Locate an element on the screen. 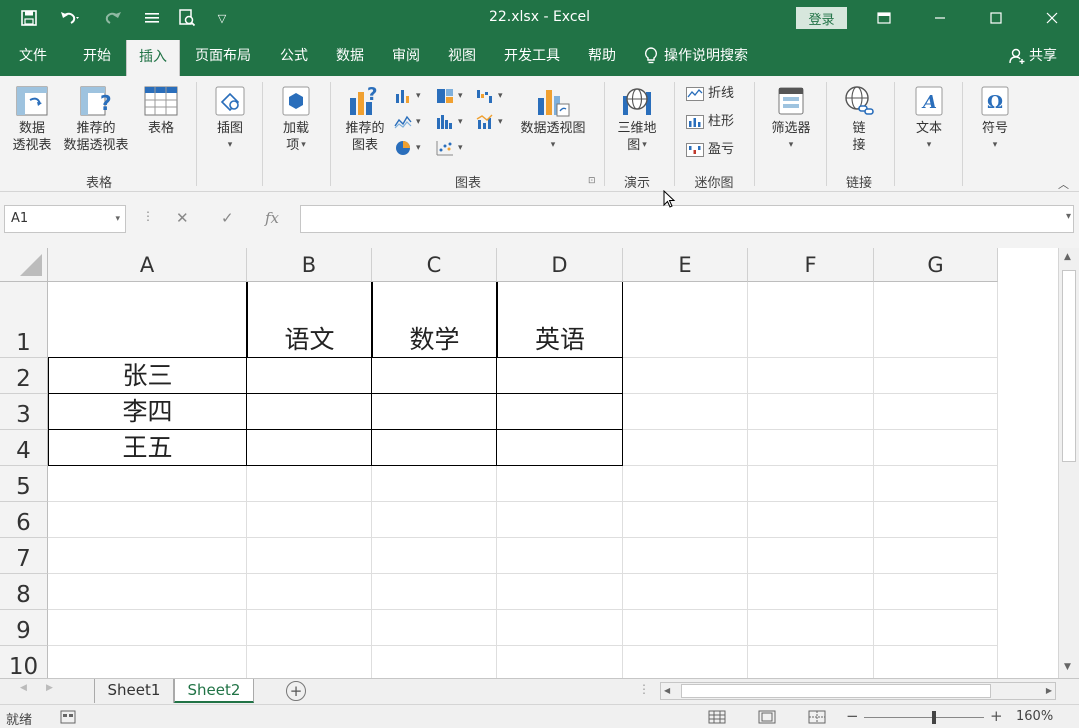  cell-g9 is located at coordinates (936, 628).